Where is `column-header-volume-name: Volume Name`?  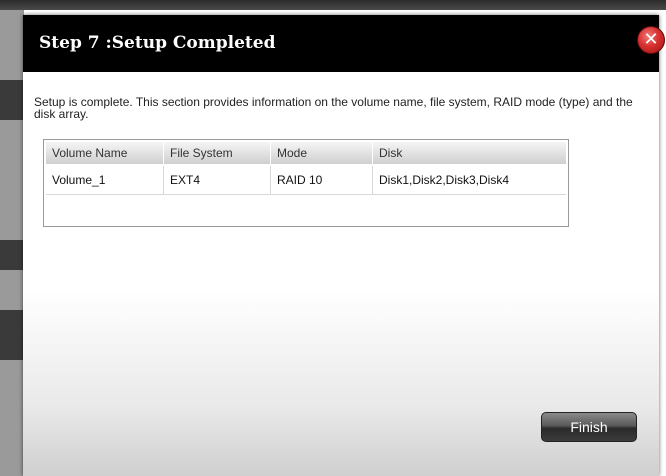
column-header-volume-name: Volume Name is located at coordinates (105, 153).